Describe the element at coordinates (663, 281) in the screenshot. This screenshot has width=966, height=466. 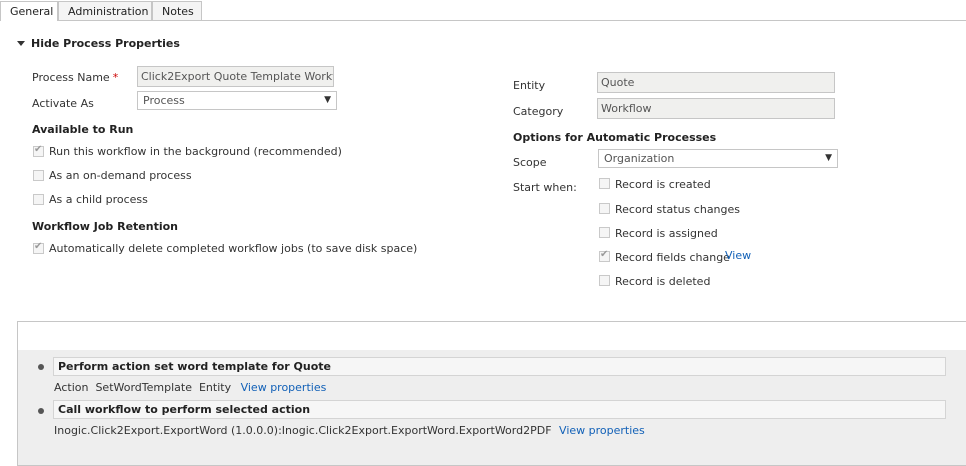
I see `record-deleted-label: Record is deleted` at that location.